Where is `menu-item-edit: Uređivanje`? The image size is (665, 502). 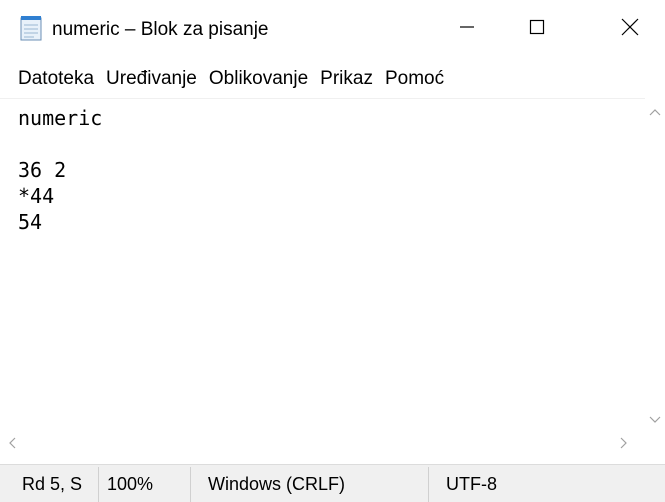 menu-item-edit: Uređivanje is located at coordinates (151, 79).